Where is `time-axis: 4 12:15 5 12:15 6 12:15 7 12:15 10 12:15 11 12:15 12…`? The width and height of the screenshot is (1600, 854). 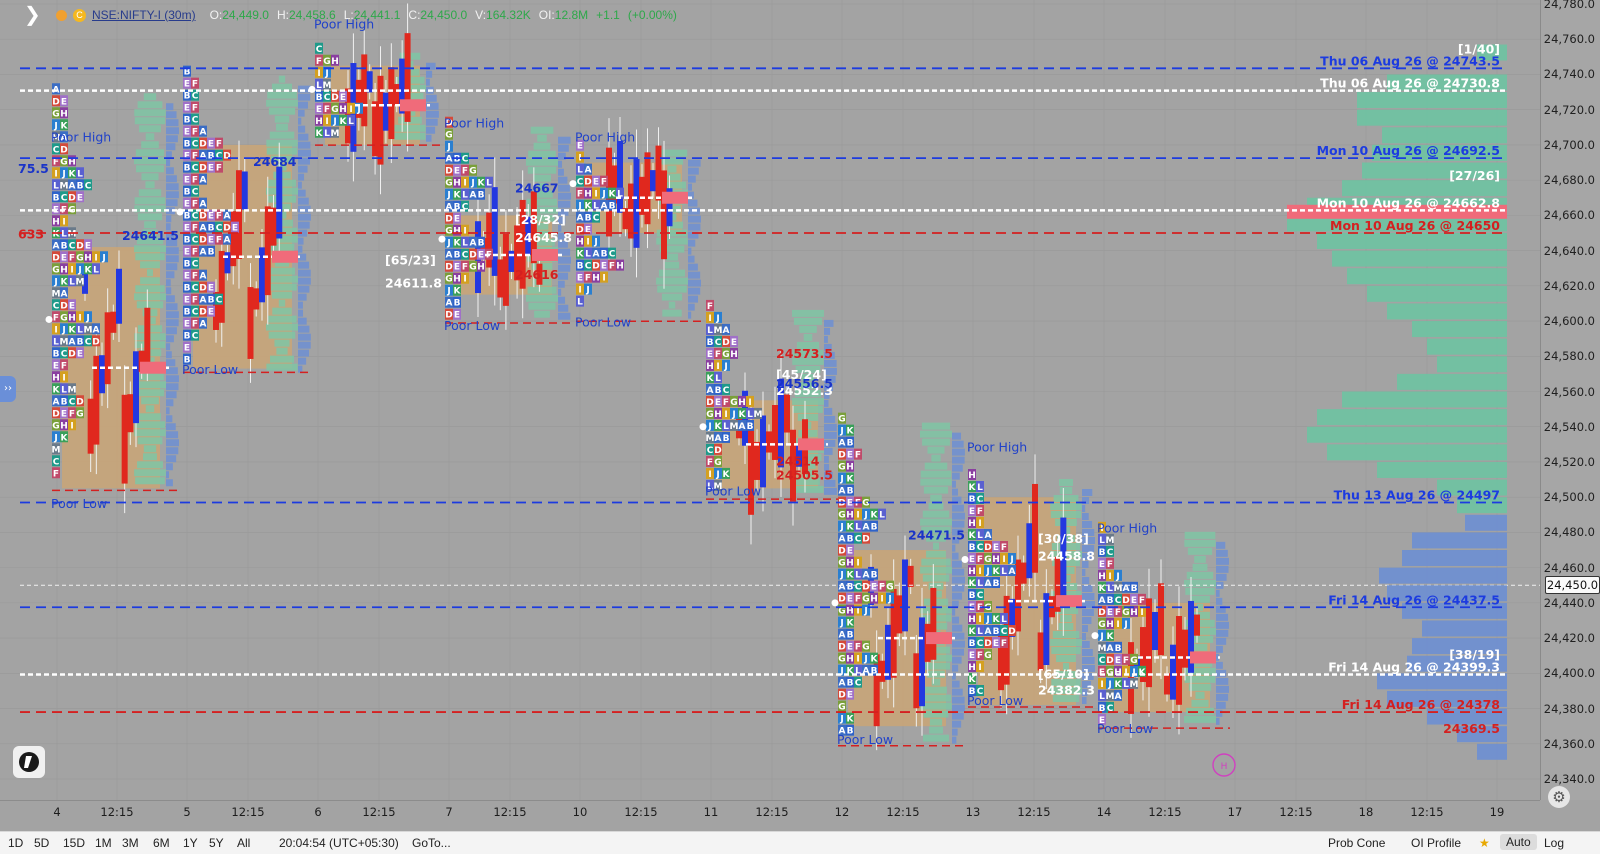 time-axis: 4 12:15 5 12:15 6 12:15 7 12:15 10 12:15 11 12:15 12… is located at coordinates (770, 811).